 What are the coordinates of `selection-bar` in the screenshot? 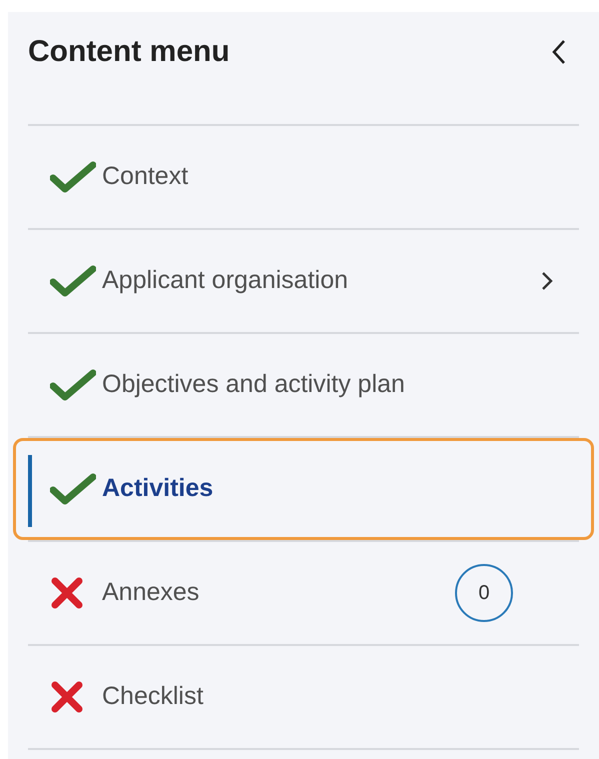 It's located at (30, 491).